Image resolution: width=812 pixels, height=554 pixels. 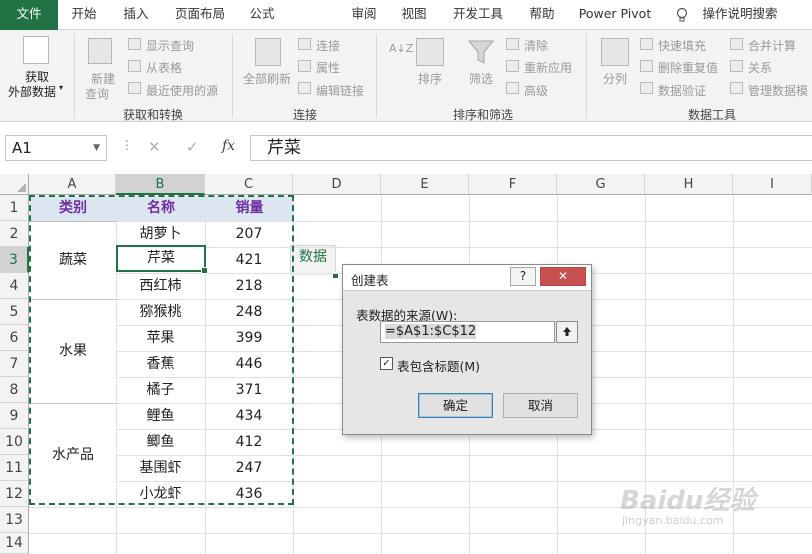 I want to click on new-query-label: 查询, so click(x=97, y=93).